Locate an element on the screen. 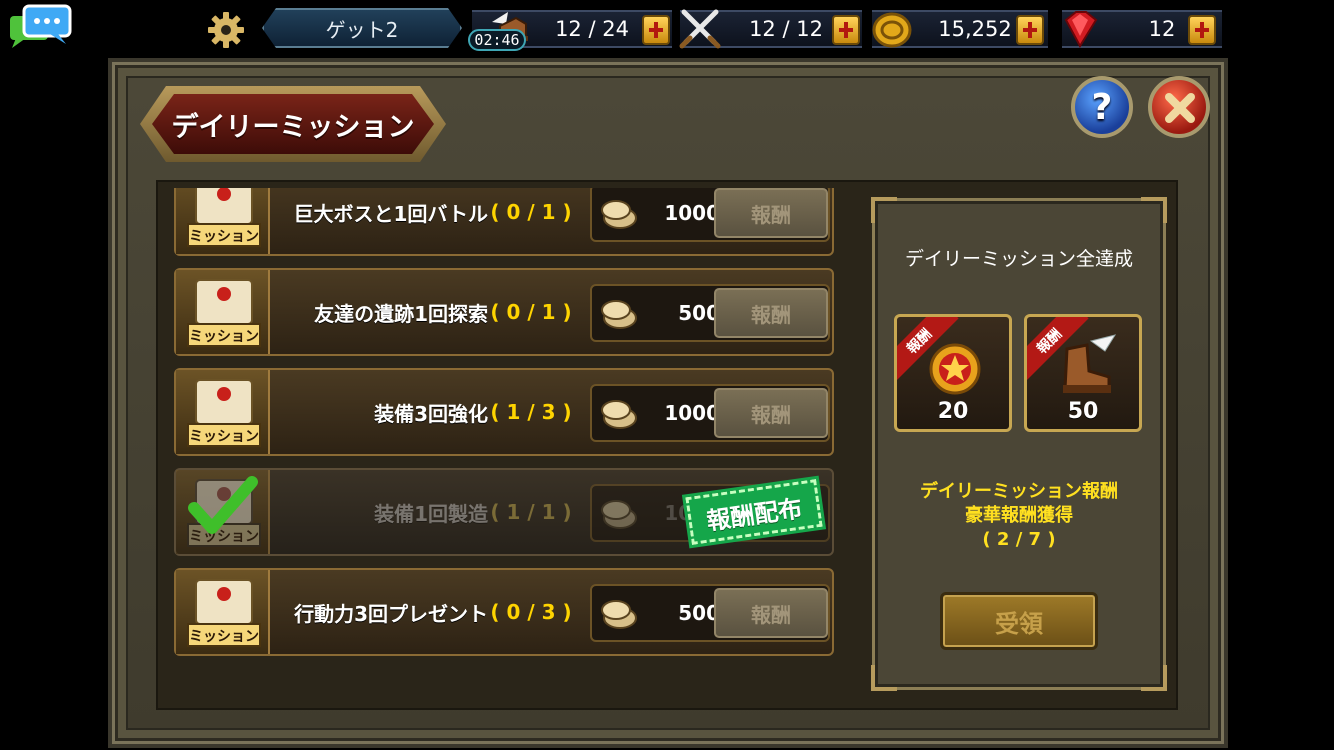  close-icon is located at coordinates (1180, 108).